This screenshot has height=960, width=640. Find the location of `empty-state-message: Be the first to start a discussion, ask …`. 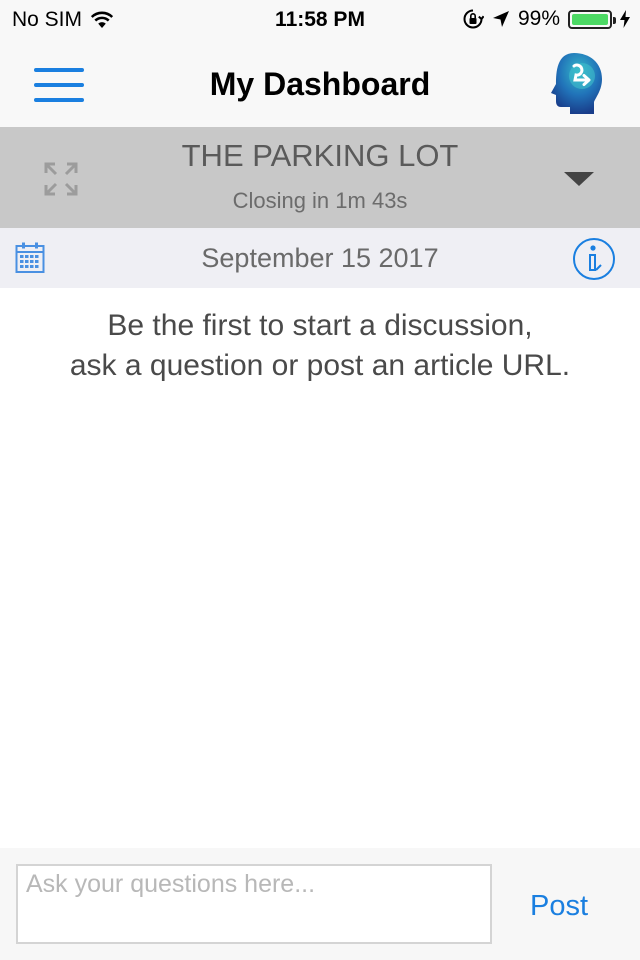

empty-state-message: Be the first to start a discussion, ask … is located at coordinates (320, 346).